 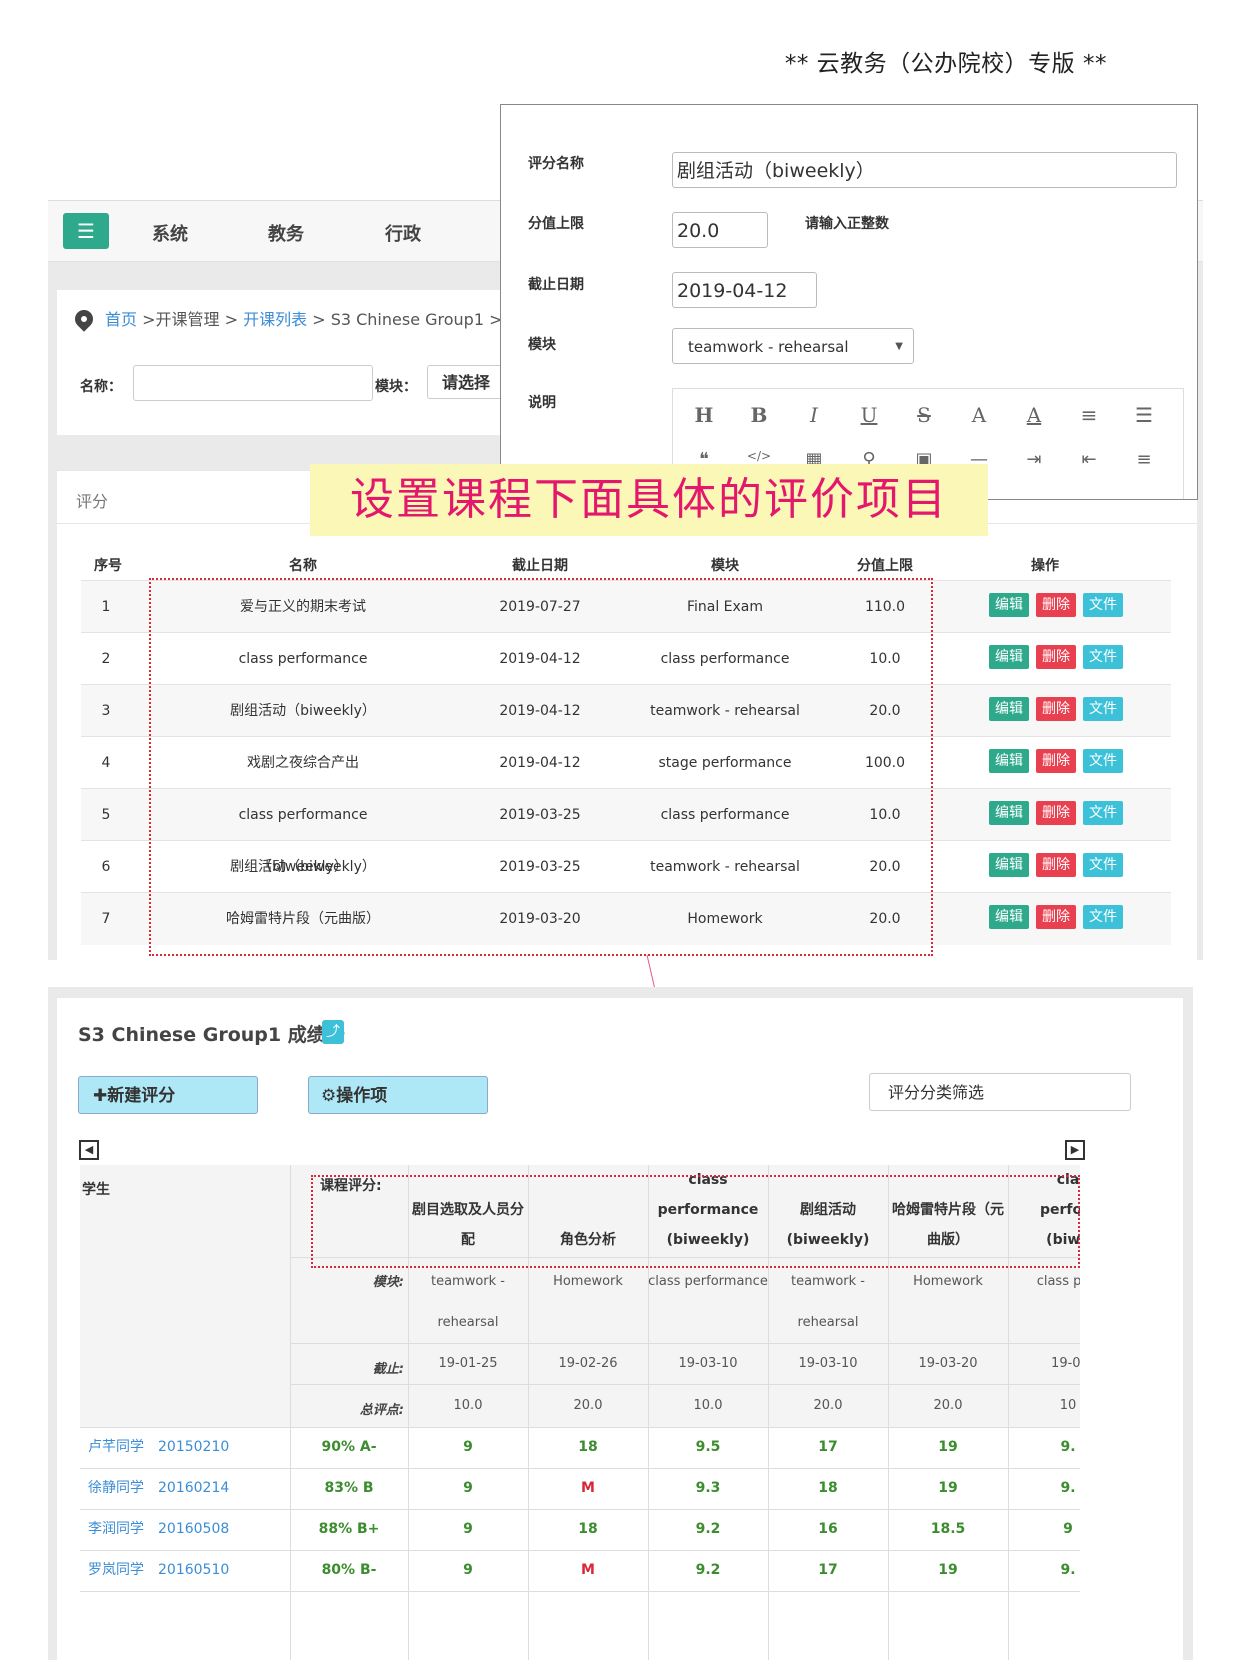 What do you see at coordinates (704, 415) in the screenshot?
I see `heading-icon: H` at bounding box center [704, 415].